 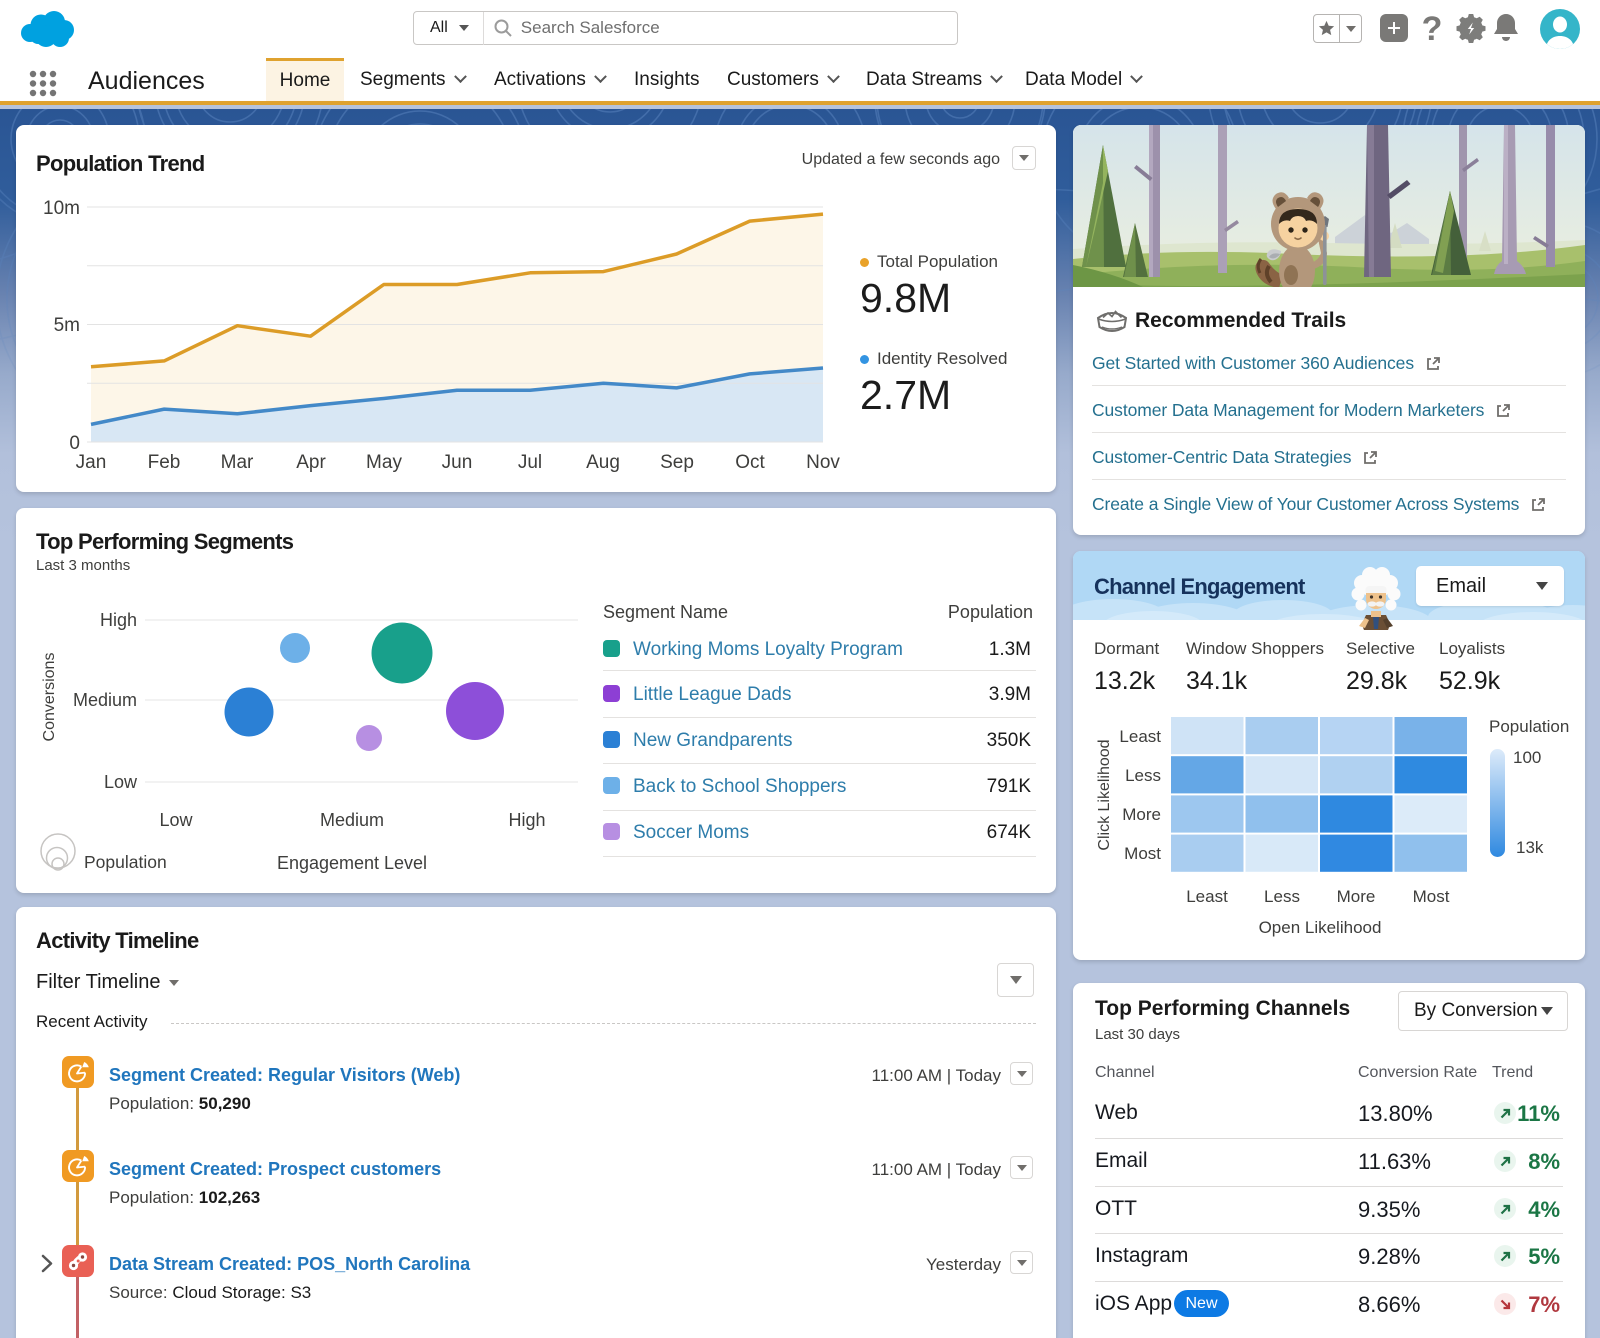 What do you see at coordinates (49, 697) in the screenshot?
I see `svg-text: Conversions` at bounding box center [49, 697].